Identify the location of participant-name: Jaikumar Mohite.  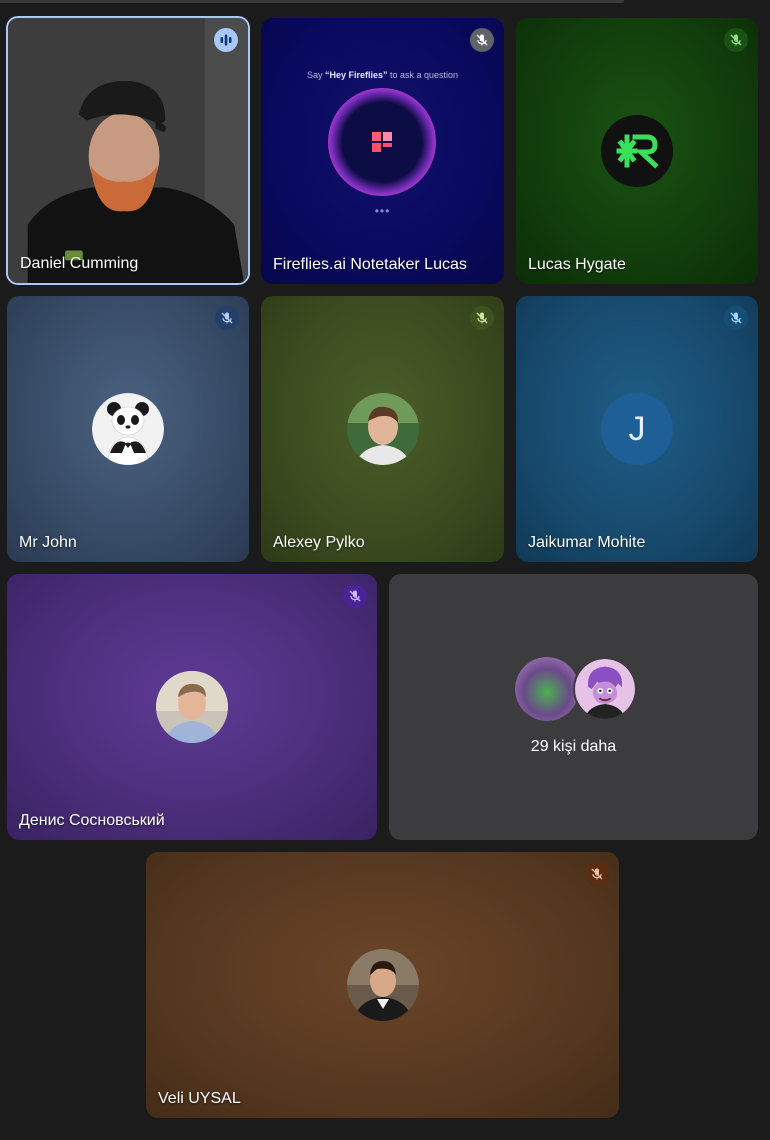
(587, 542).